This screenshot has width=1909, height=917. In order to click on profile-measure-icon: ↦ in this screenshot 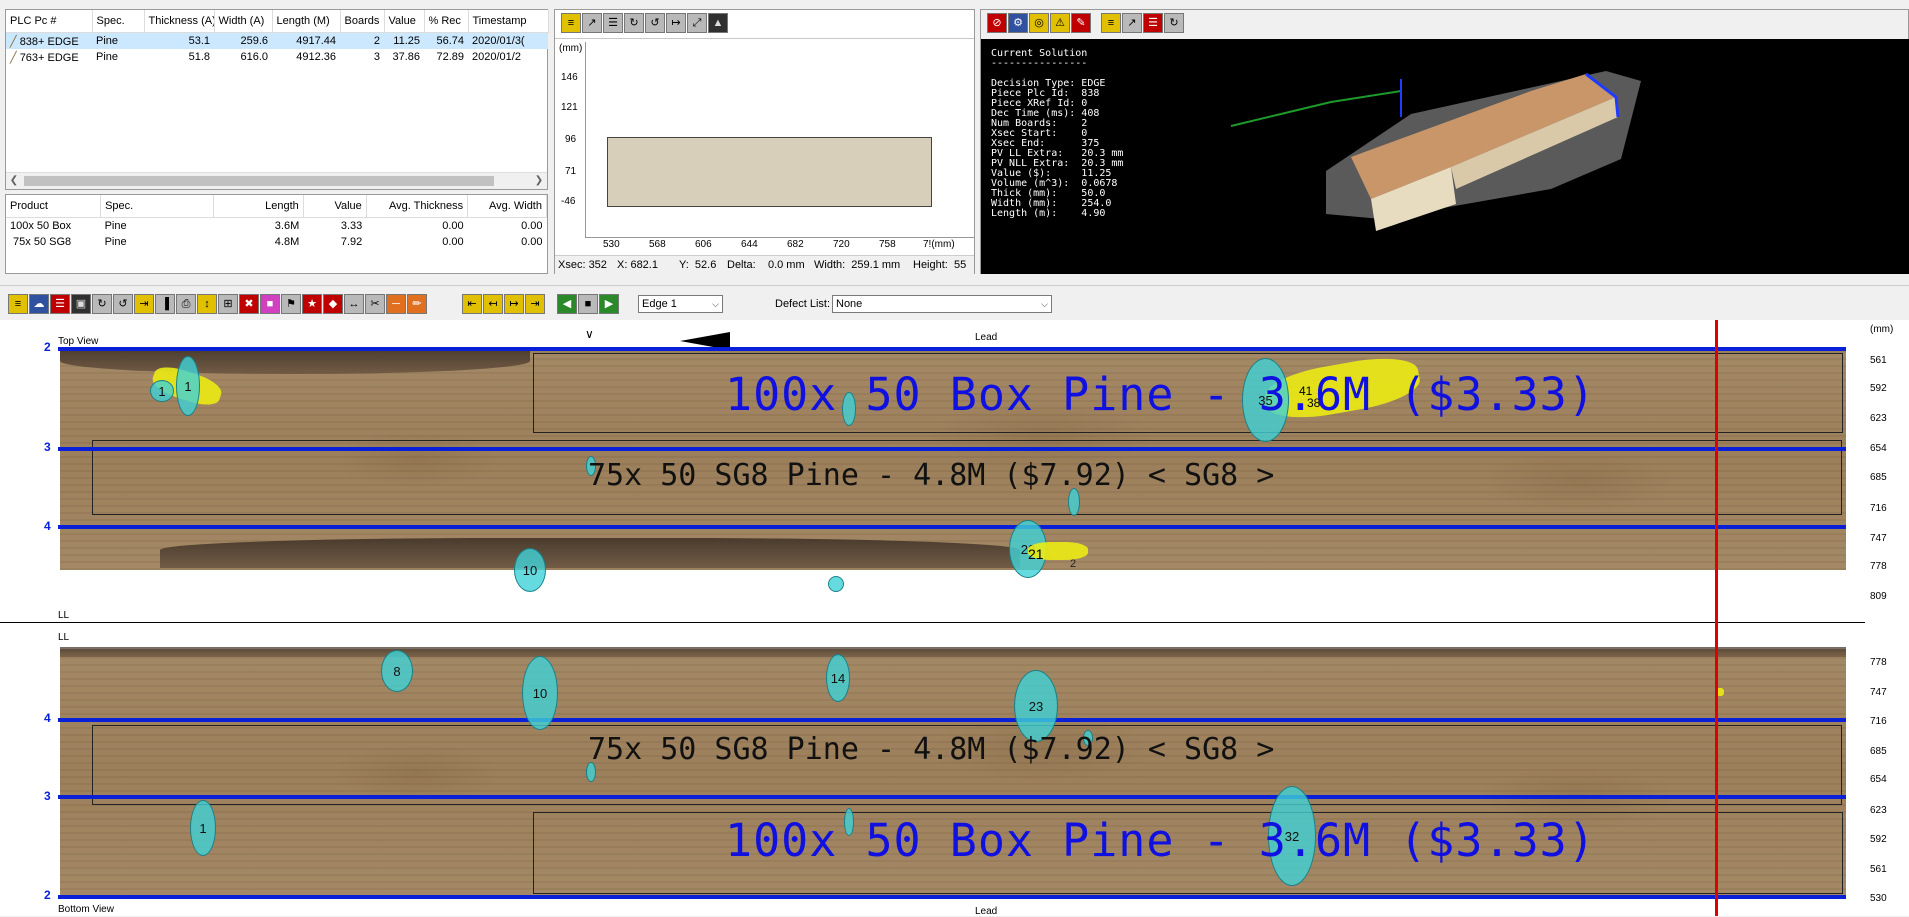, I will do `click(676, 23)`.